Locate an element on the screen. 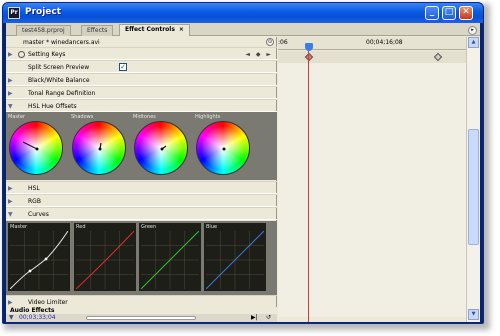 The height and width of the screenshot is (336, 500). playhead-line is located at coordinates (308, 186).